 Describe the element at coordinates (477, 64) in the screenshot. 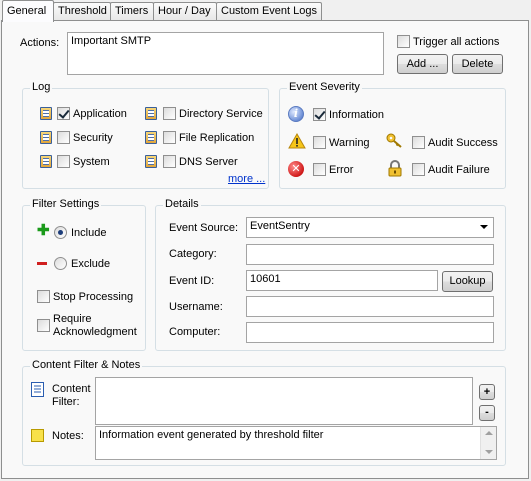

I see `delete-action-button: Delete` at that location.